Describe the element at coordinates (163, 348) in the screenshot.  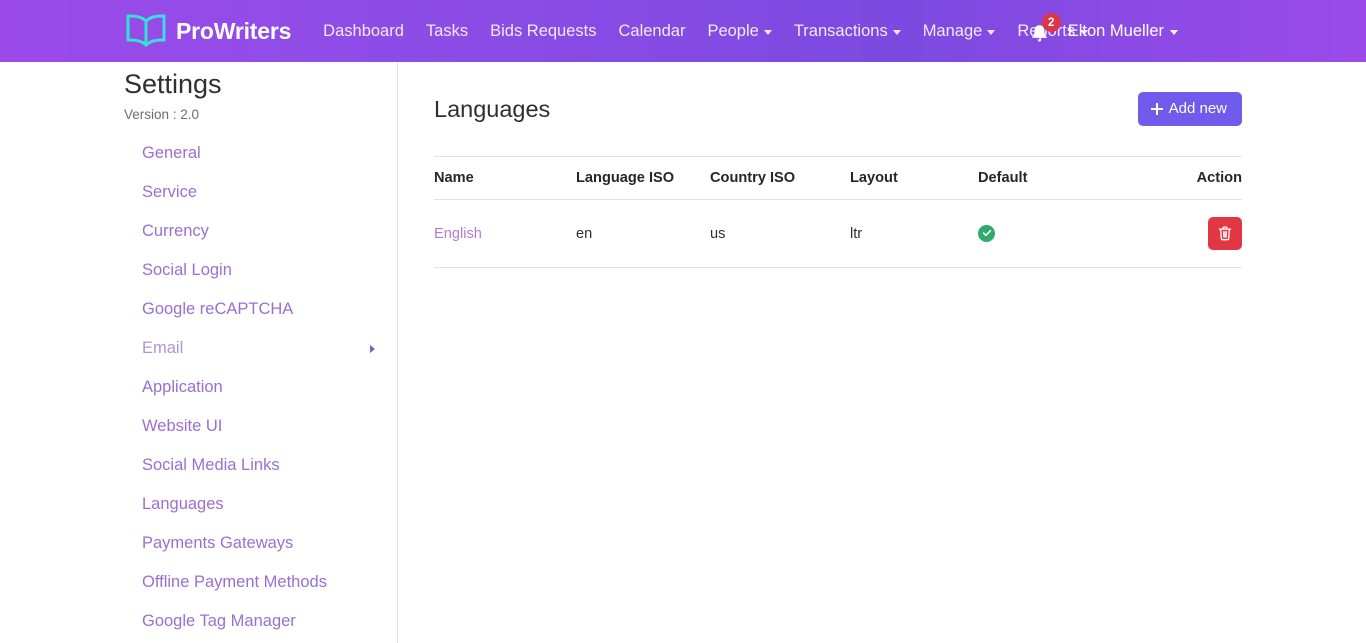
I see `sidebar-item-label: Email` at that location.